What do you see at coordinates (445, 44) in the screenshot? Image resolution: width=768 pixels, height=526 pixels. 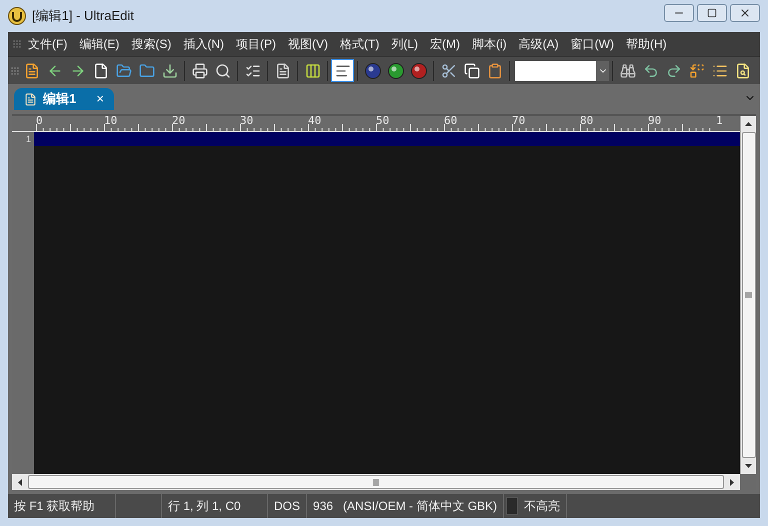 I see `menu-item: 宏(M)` at bounding box center [445, 44].